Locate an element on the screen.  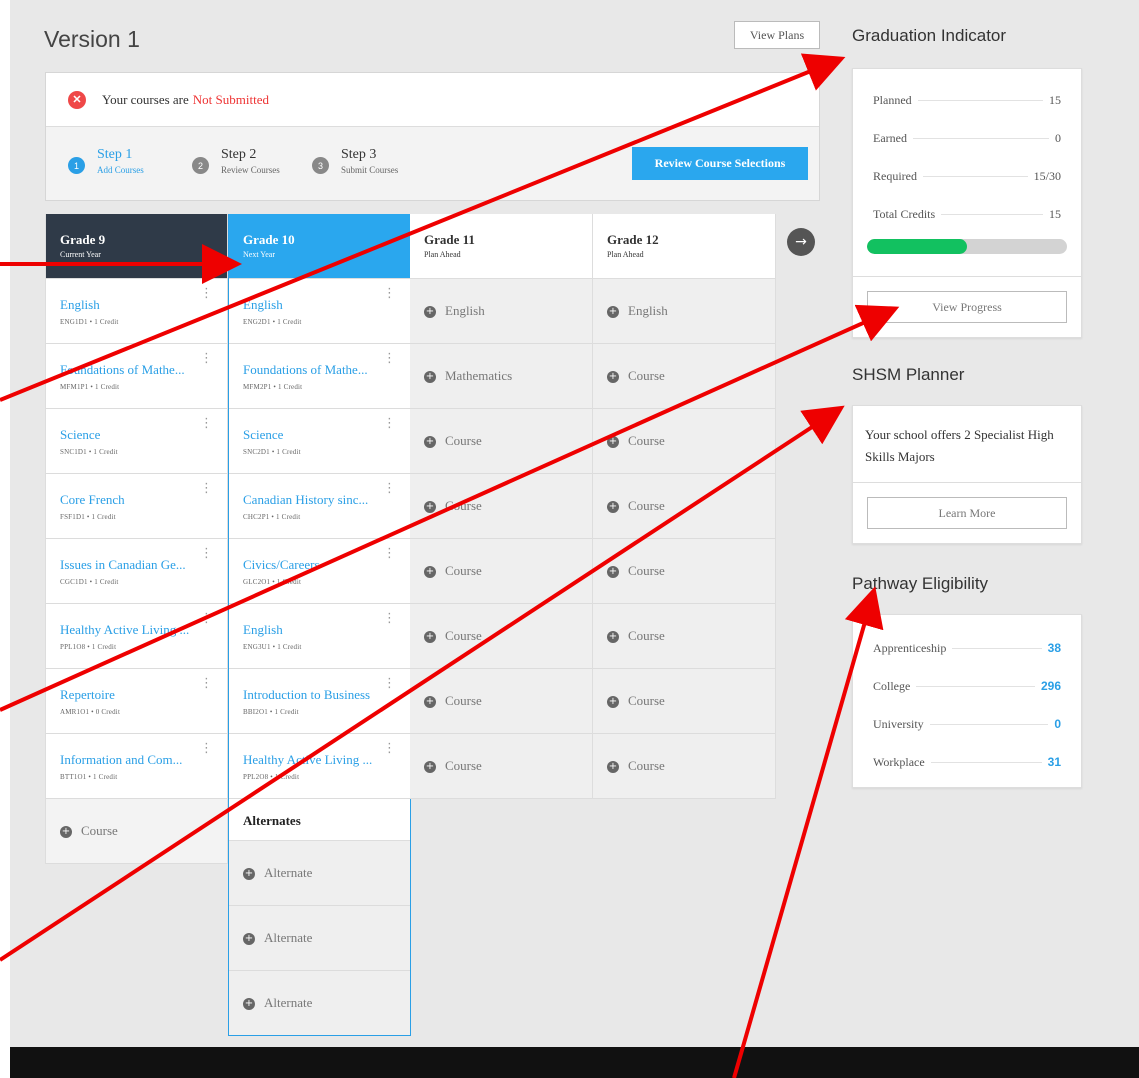
grade-12-header: Grade 12 Plan Ahead is located at coordinates (684, 246).